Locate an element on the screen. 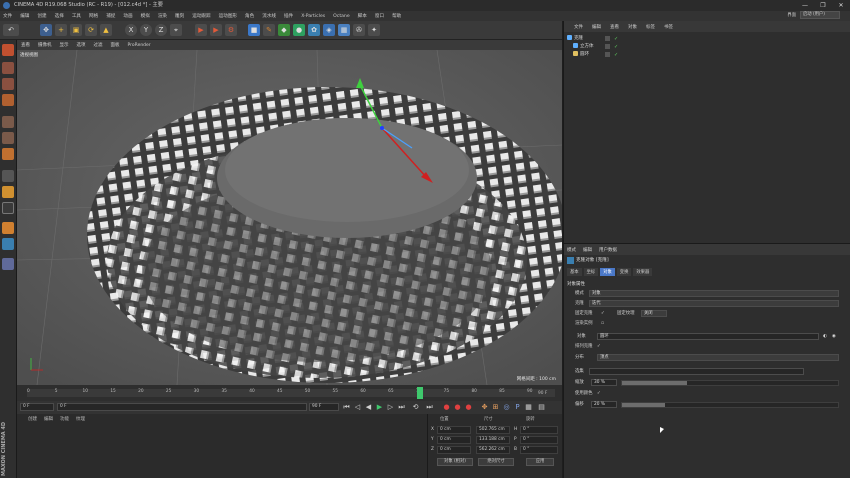 The height and width of the screenshot is (478, 850). axis-mode-icon is located at coordinates (8, 176).